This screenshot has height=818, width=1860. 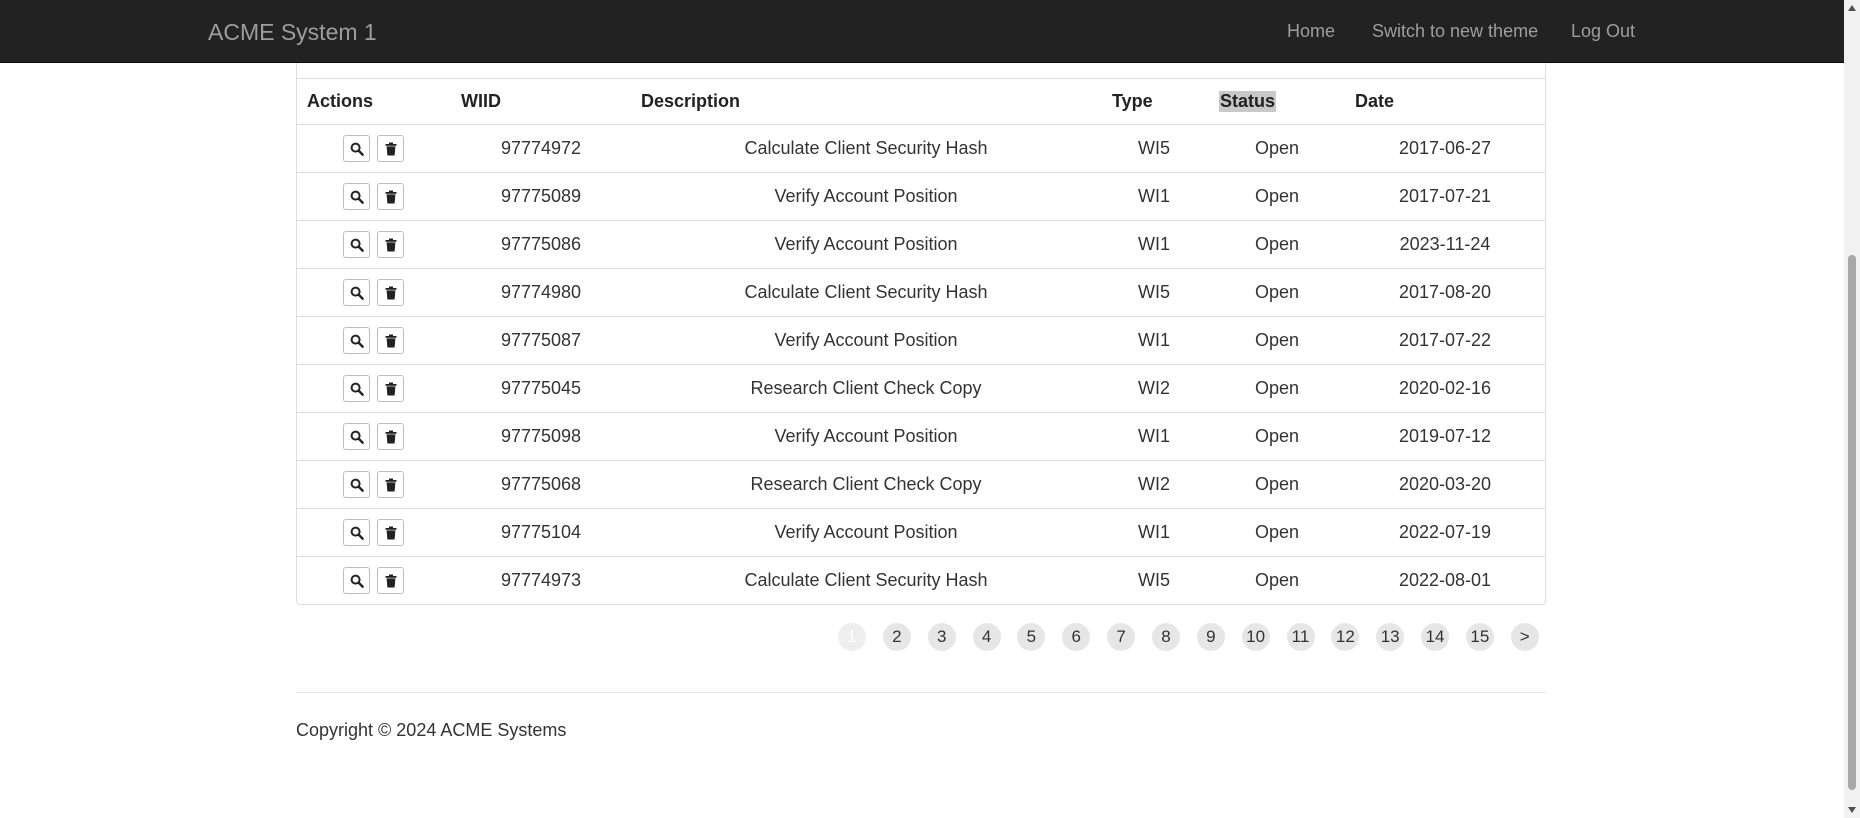 What do you see at coordinates (541, 436) in the screenshot?
I see `cell-wiid: 97775098` at bounding box center [541, 436].